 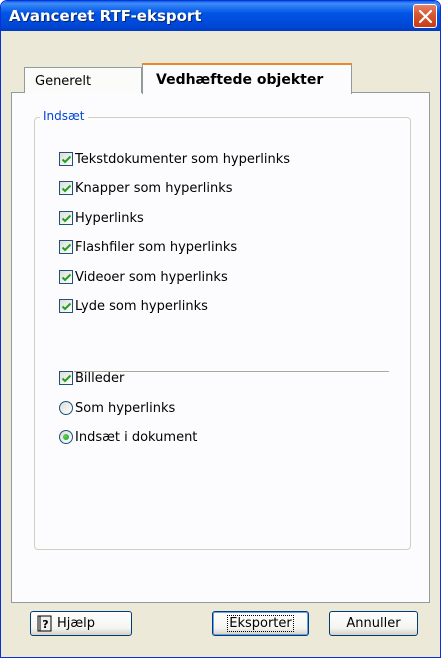 I want to click on cancel-button-label: Annuller, so click(x=373, y=623).